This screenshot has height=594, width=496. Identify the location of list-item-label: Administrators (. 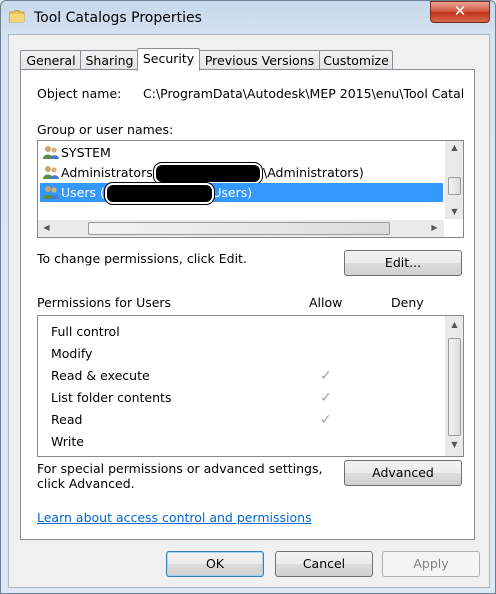
(111, 172).